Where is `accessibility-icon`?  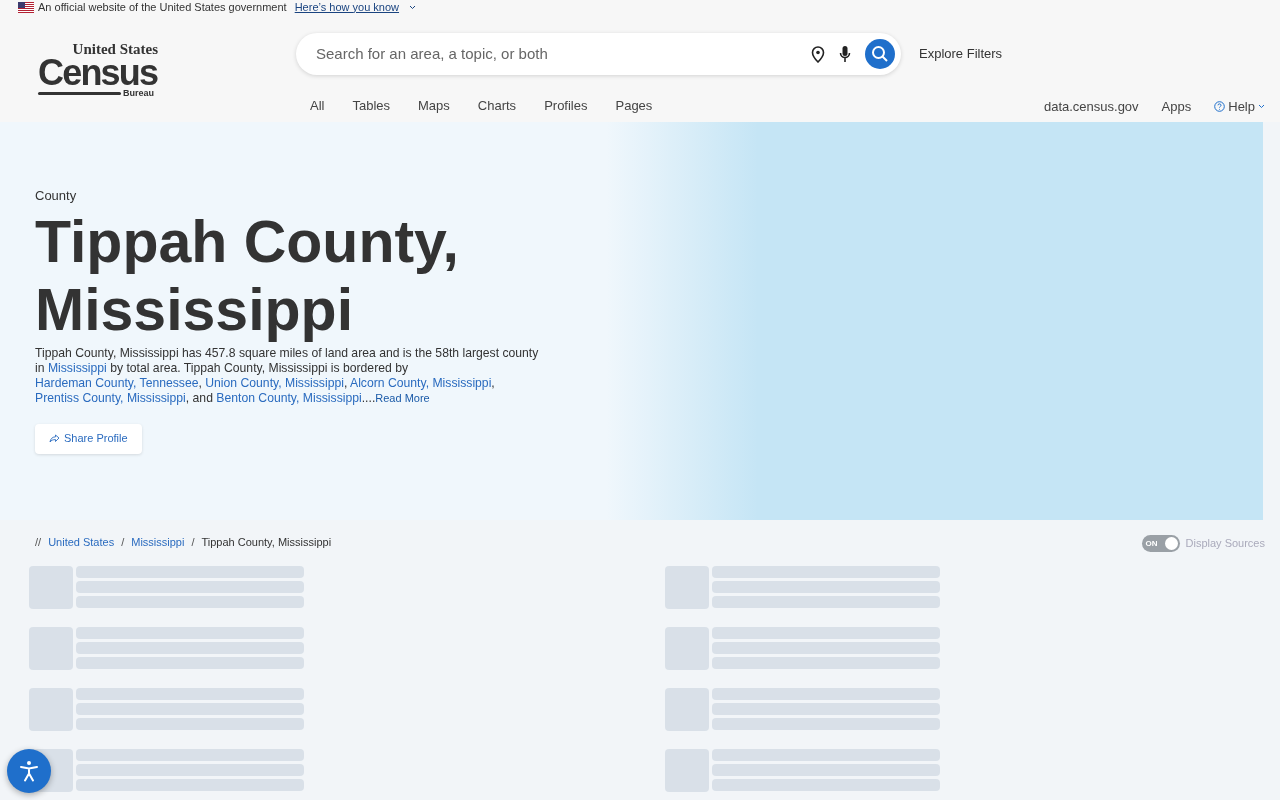
accessibility-icon is located at coordinates (29, 771).